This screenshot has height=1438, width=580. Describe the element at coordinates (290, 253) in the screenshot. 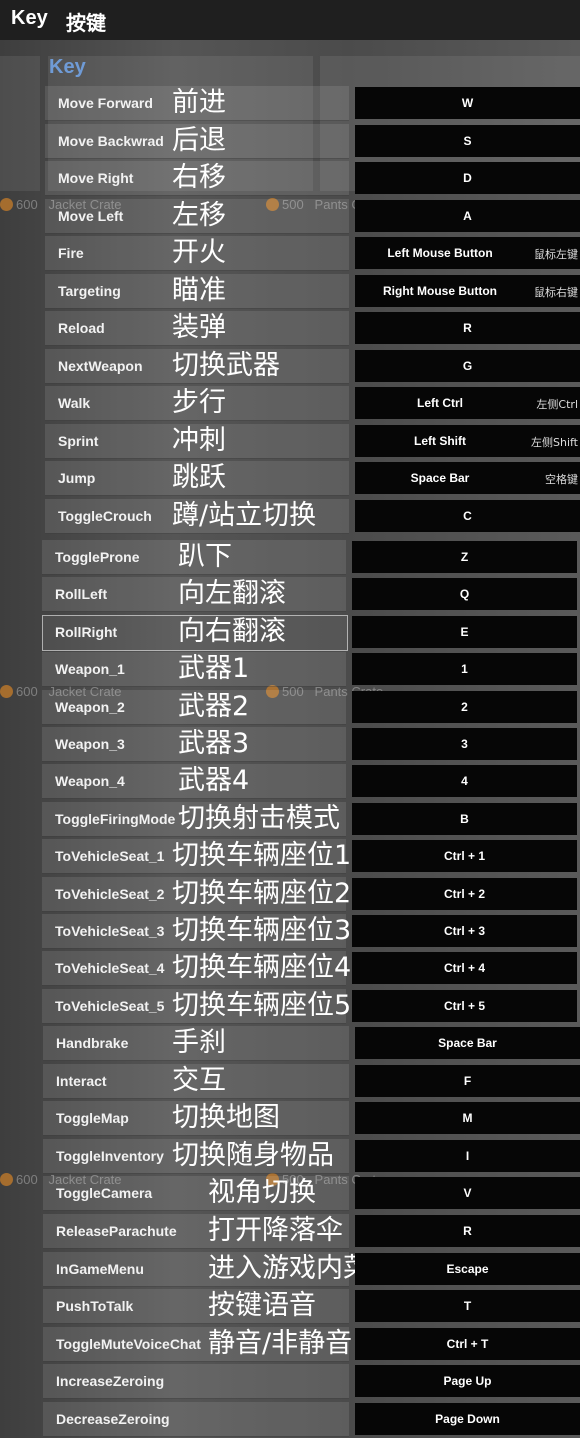

I see `keybind-row: Fire 开火 Left Mouse Button 鼠标左键` at that location.